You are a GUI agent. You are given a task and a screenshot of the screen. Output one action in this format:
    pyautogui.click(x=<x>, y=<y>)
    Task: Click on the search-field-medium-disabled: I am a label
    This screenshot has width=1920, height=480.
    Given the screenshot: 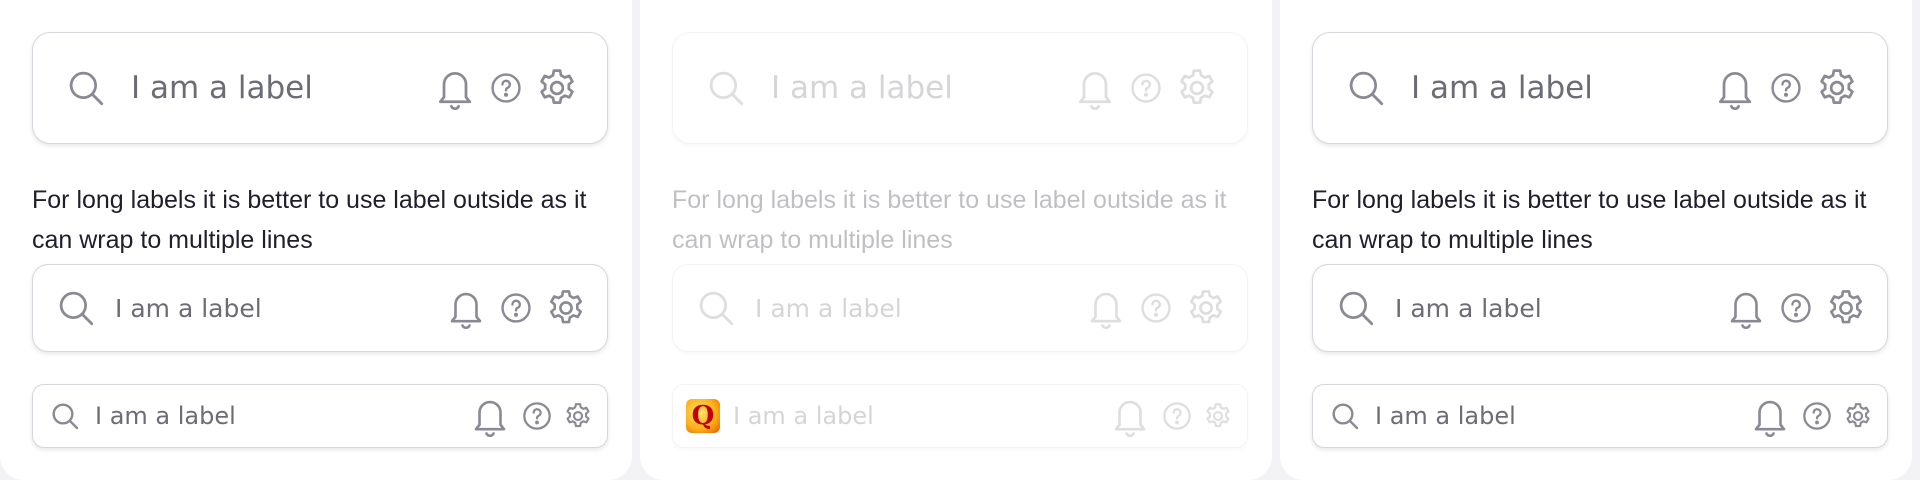 What is the action you would take?
    pyautogui.click(x=960, y=308)
    